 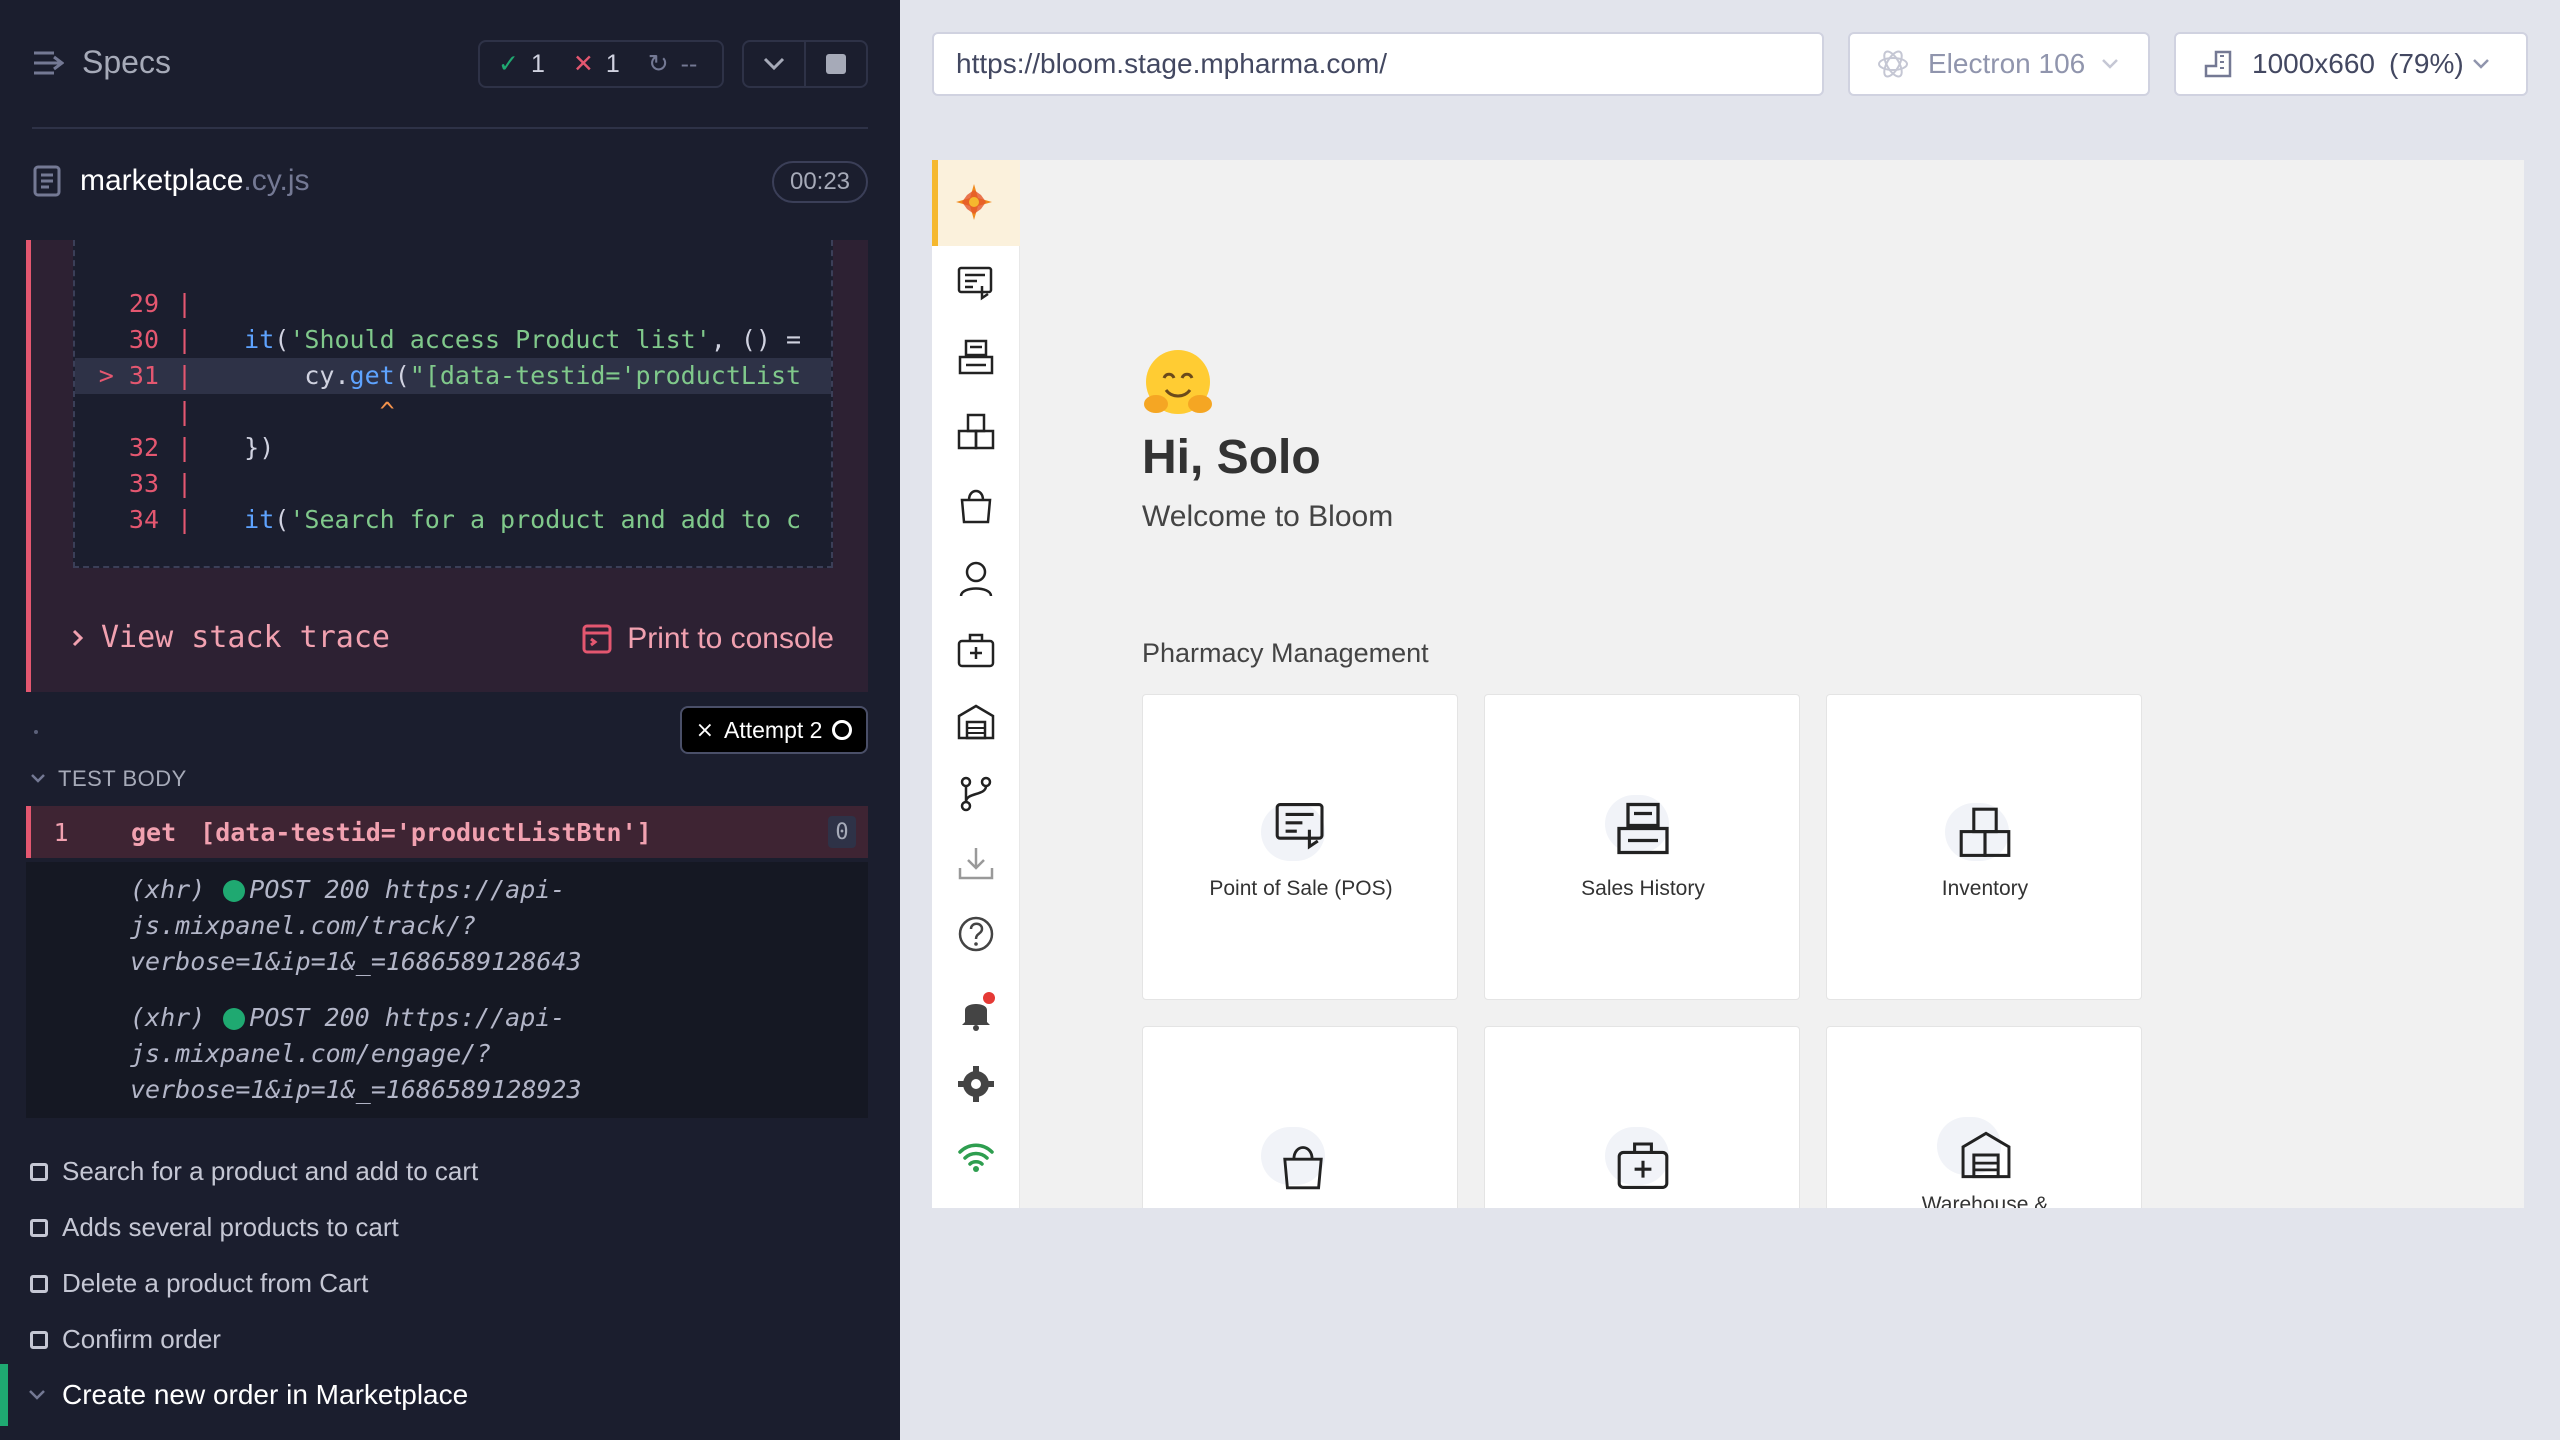 What do you see at coordinates (976, 1157) in the screenshot?
I see `wifi-icon` at bounding box center [976, 1157].